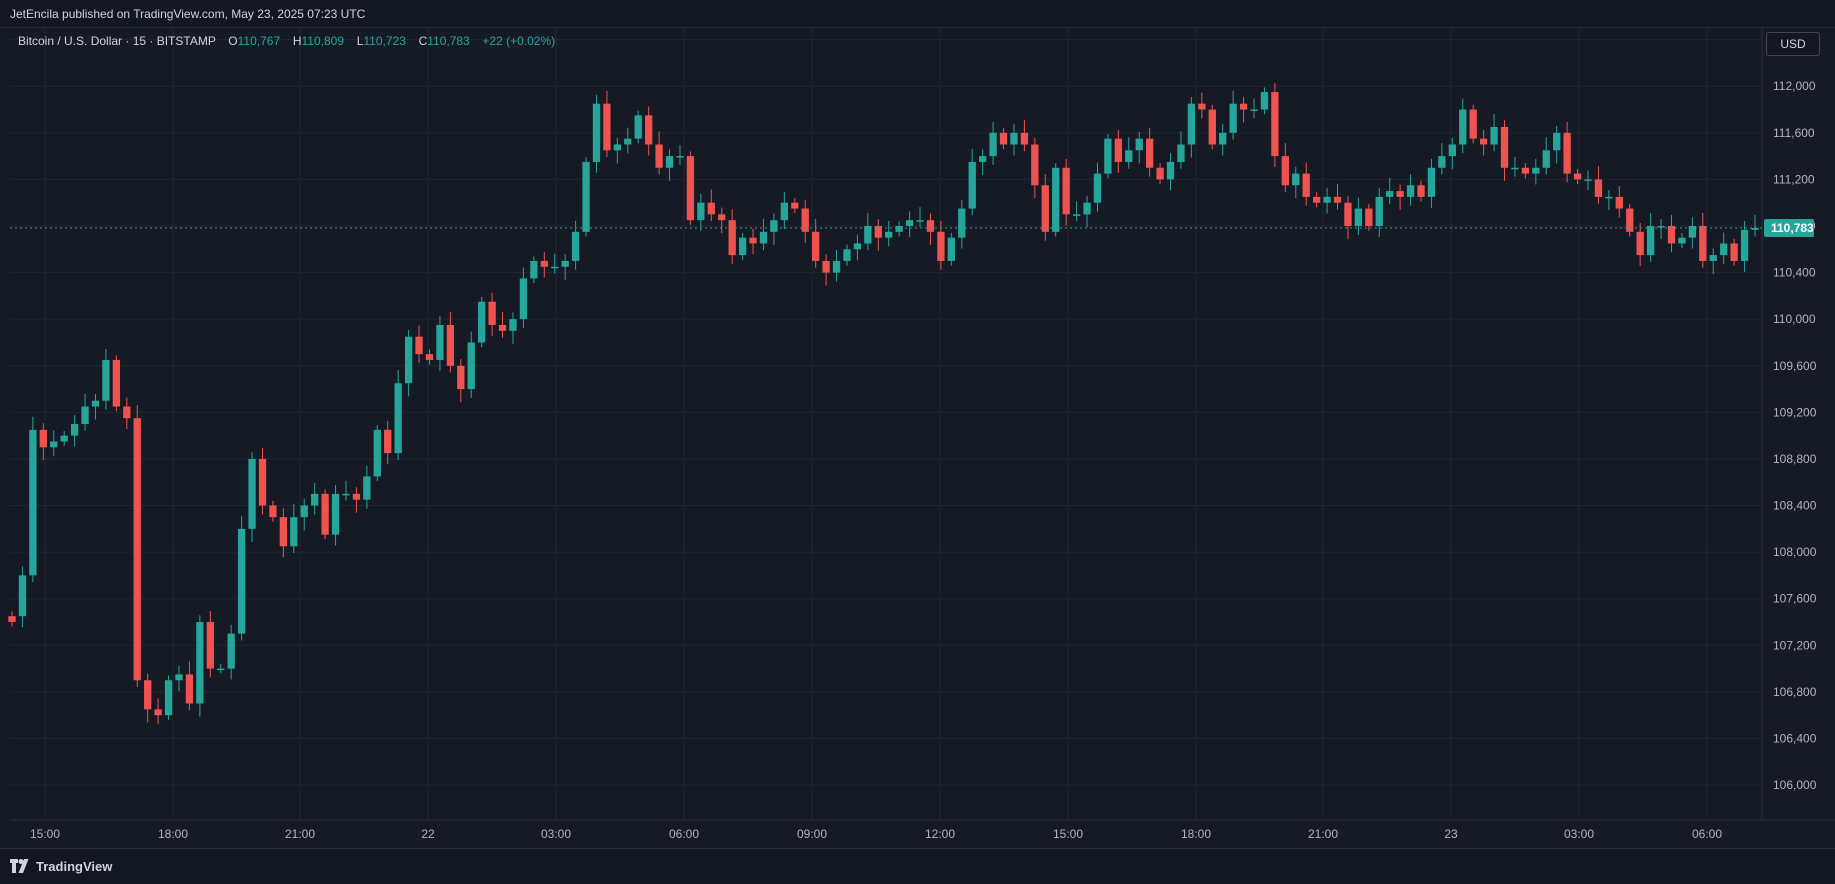 The width and height of the screenshot is (1835, 884). Describe the element at coordinates (74, 866) in the screenshot. I see `tradingview-logo-text: TradingView` at that location.